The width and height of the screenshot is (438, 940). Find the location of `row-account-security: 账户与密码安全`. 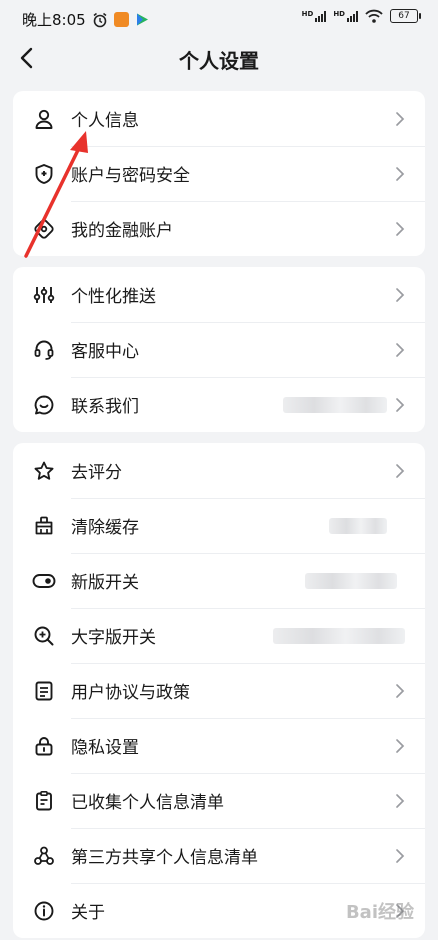

row-account-security: 账户与密码安全 is located at coordinates (219, 173).